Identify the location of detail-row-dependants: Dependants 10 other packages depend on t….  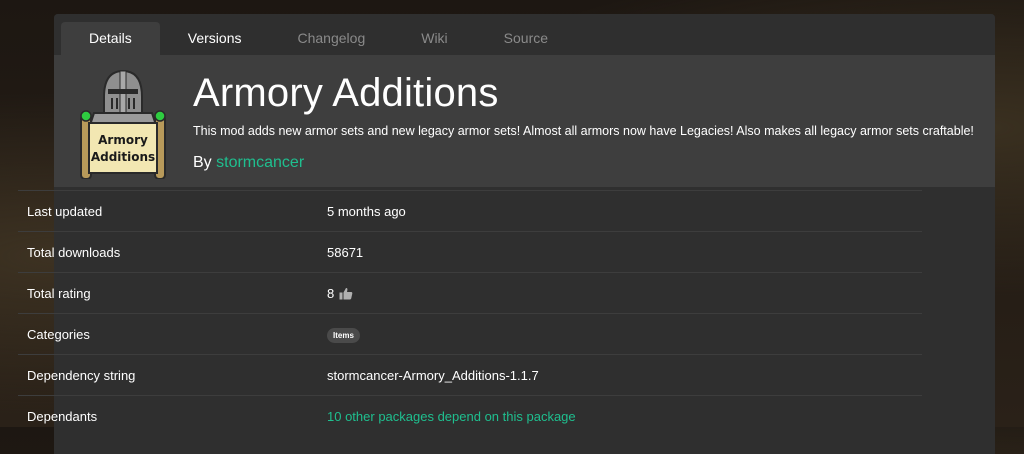
(470, 415).